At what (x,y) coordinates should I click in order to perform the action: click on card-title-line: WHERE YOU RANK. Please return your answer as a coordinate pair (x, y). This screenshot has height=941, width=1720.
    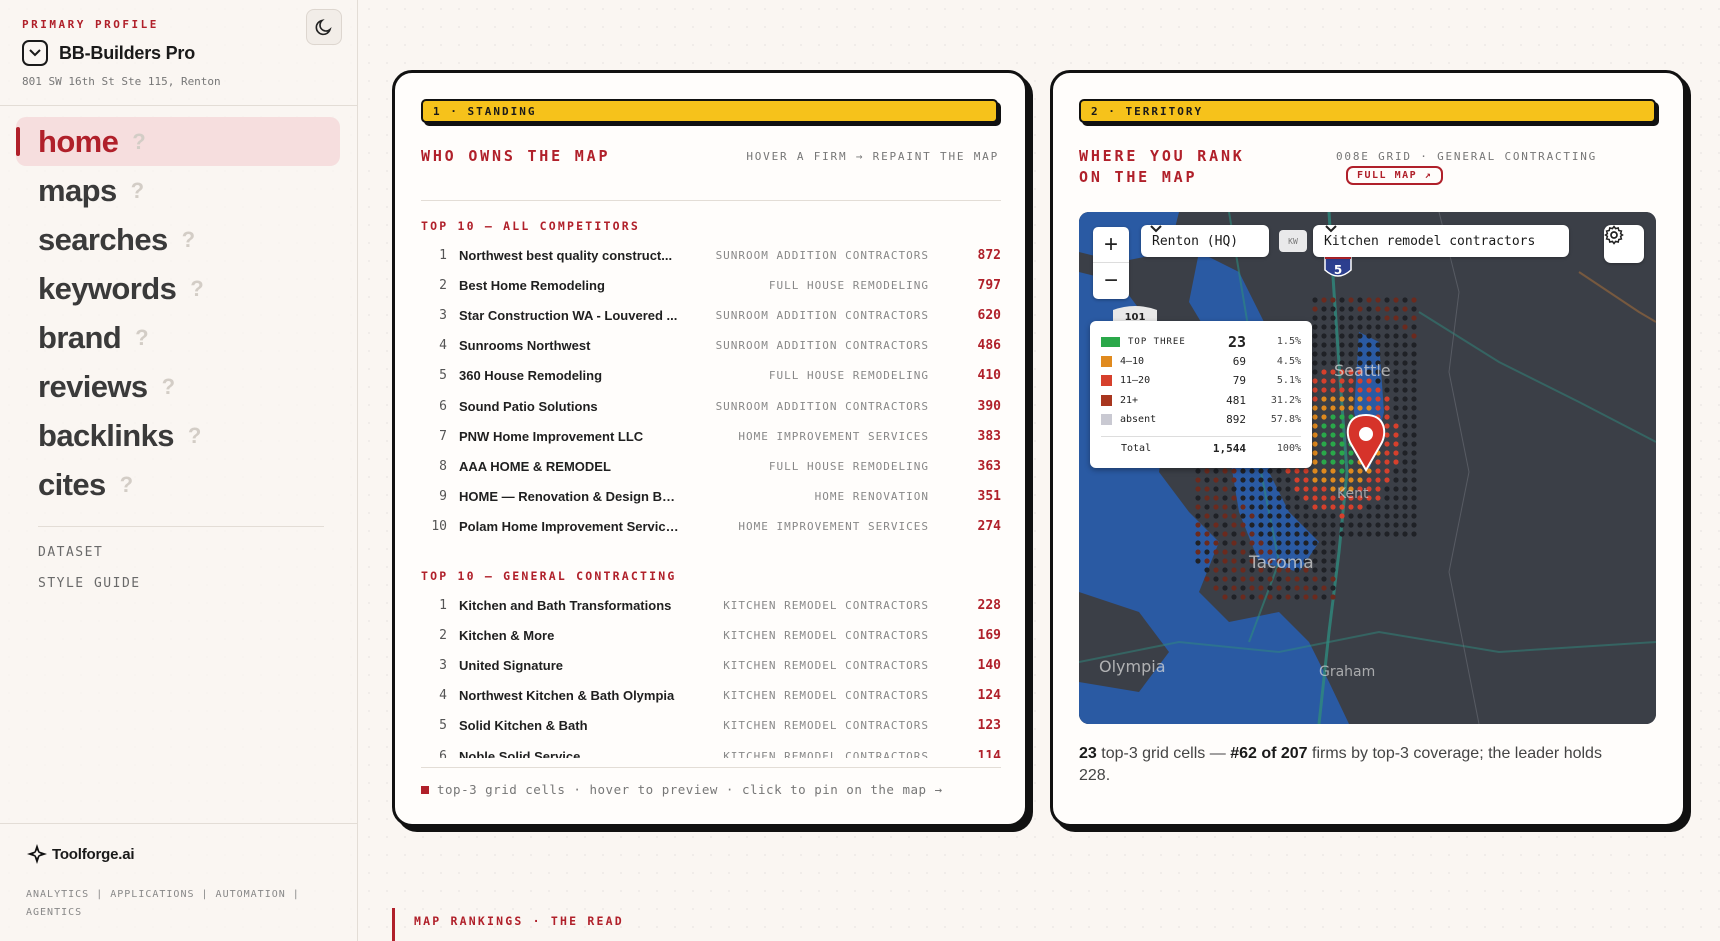
    Looking at the image, I should click on (1162, 156).